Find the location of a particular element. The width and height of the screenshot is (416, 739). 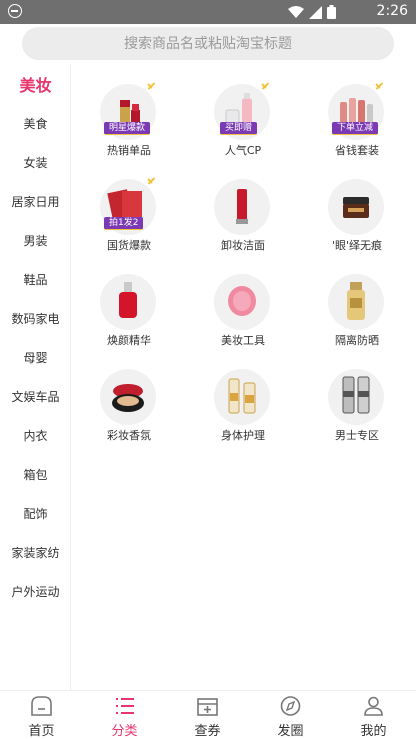

tab-label: 分类 is located at coordinates (124, 731).